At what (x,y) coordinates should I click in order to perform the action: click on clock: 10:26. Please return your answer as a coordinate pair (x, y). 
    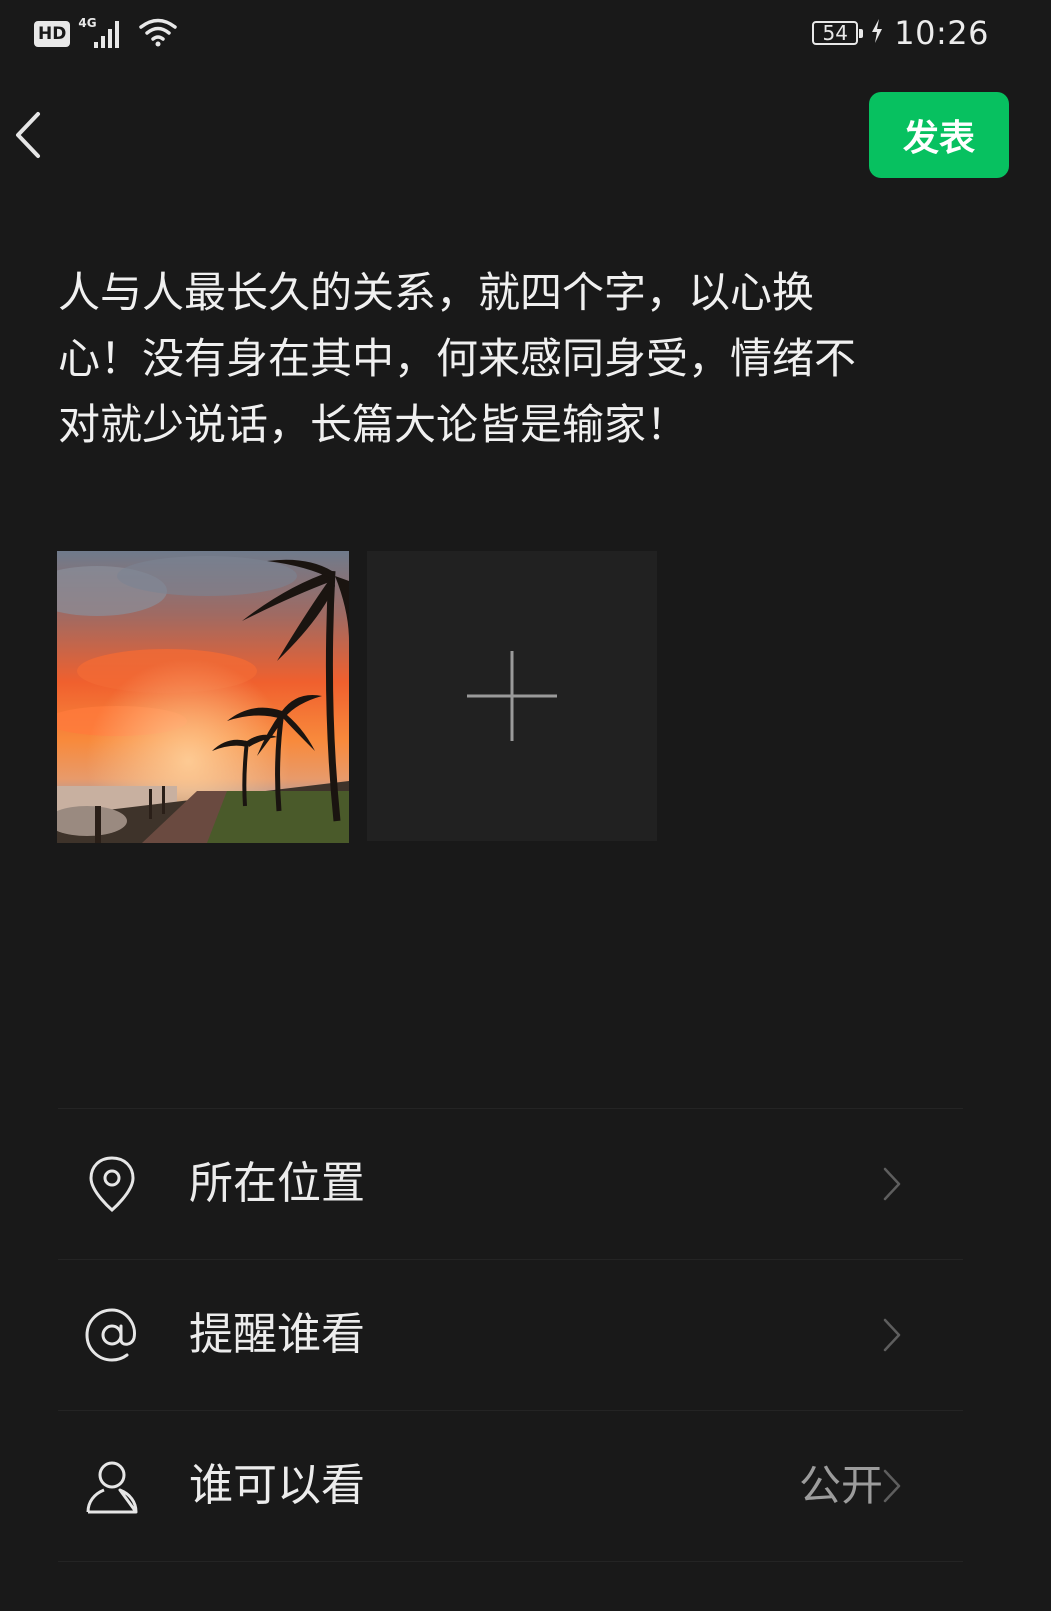
    Looking at the image, I should click on (941, 33).